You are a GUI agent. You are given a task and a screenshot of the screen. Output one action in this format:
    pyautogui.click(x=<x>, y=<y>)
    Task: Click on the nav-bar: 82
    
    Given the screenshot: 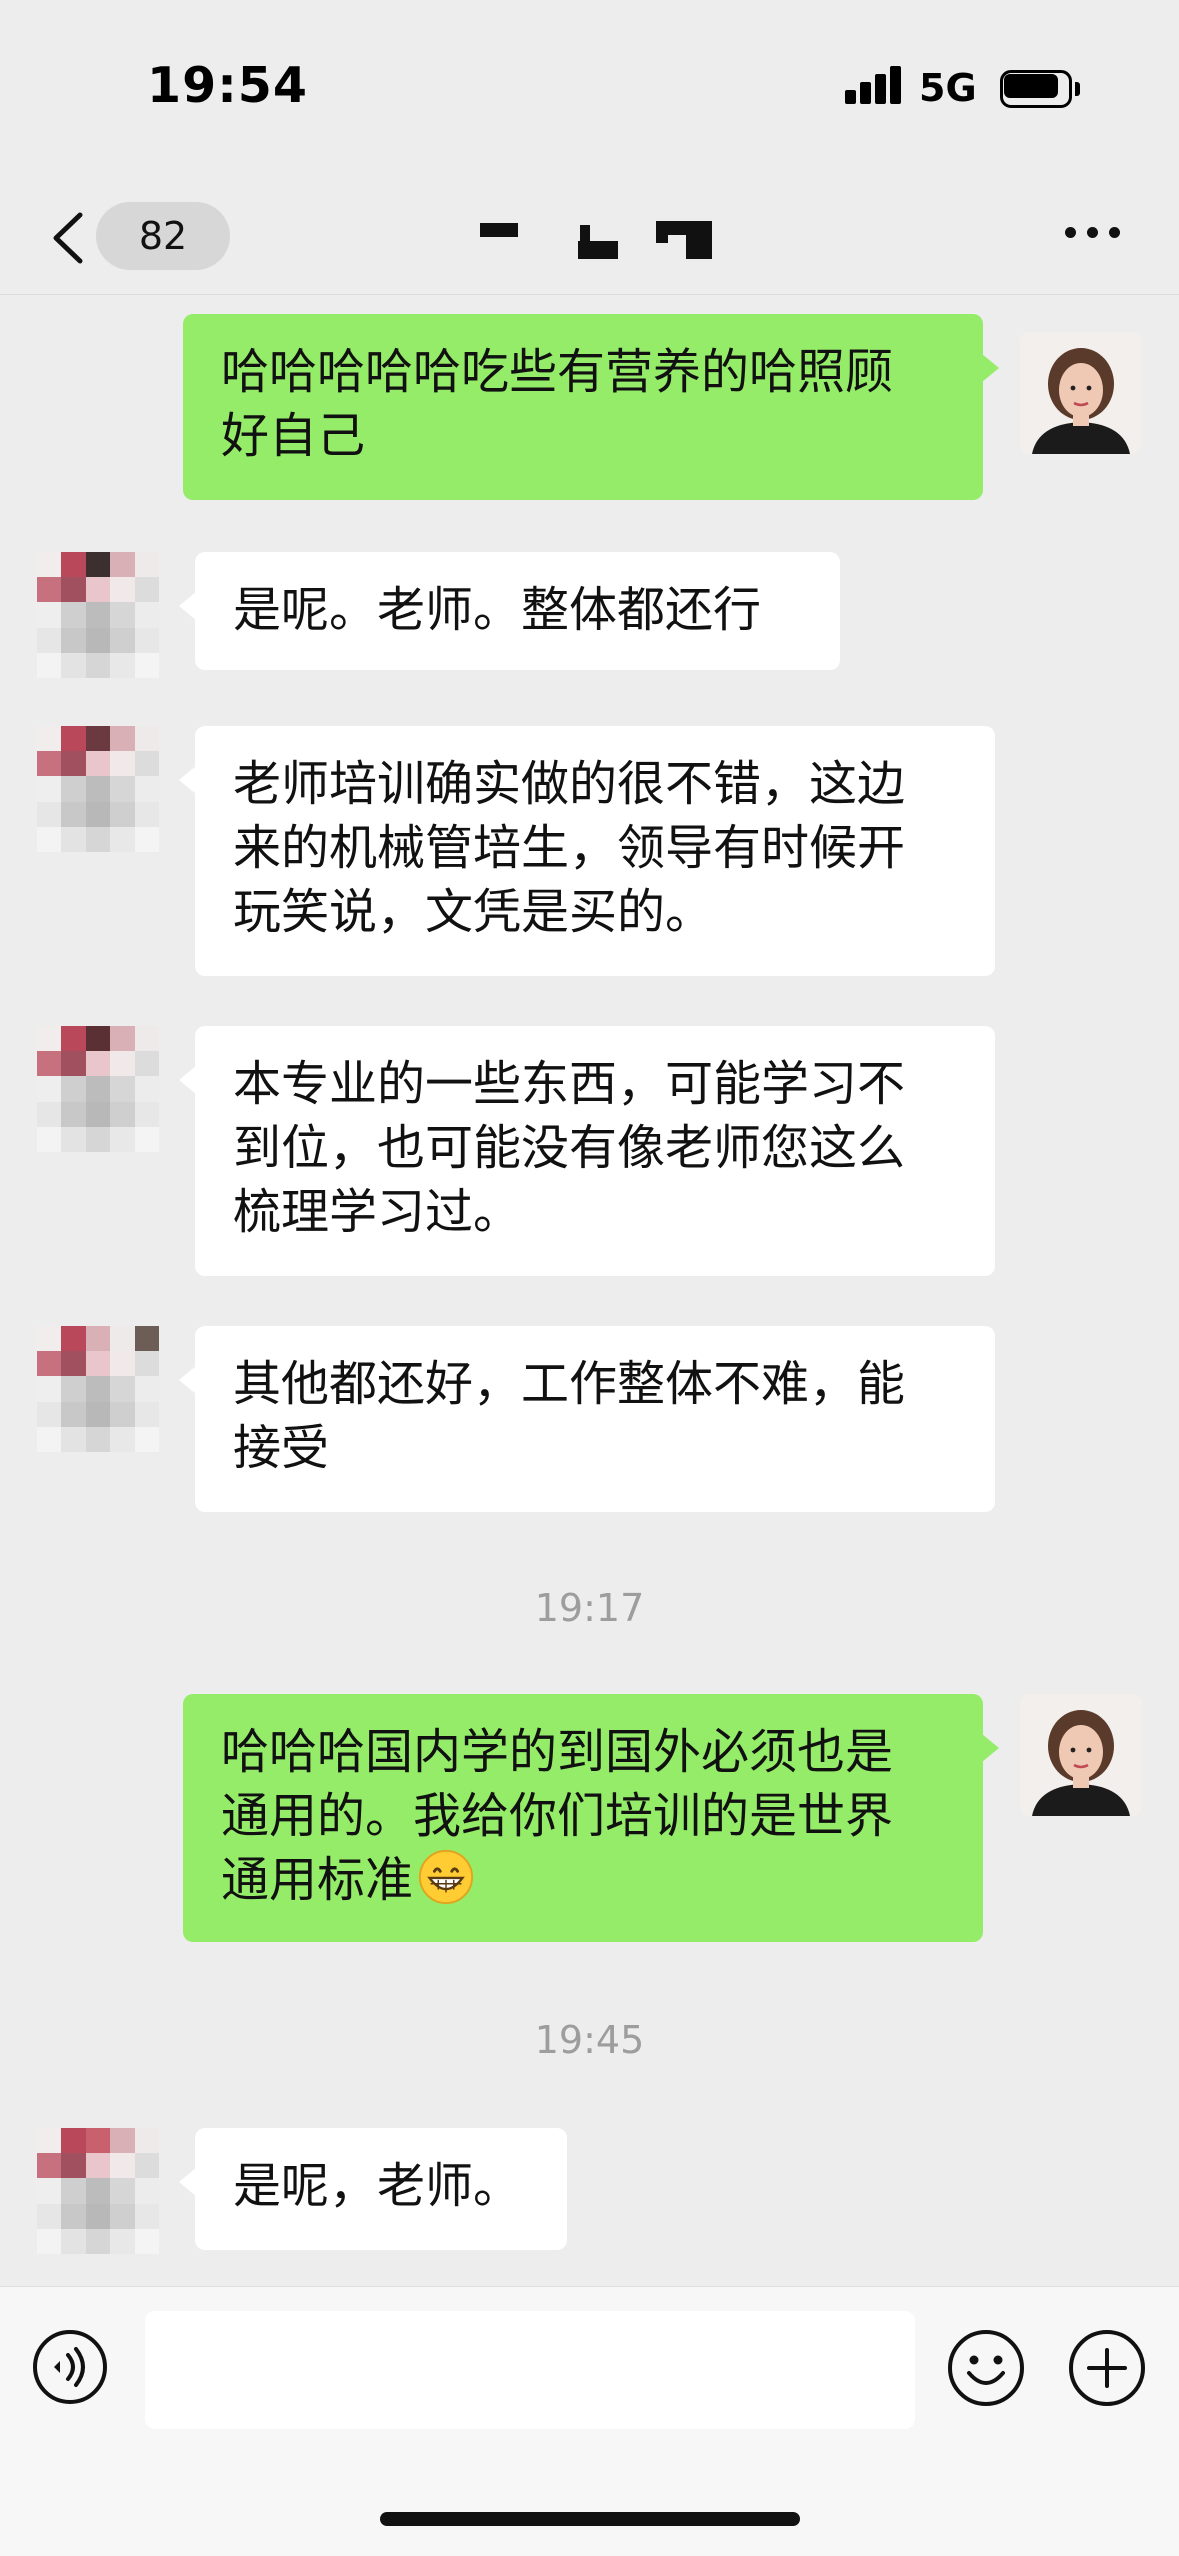 What is the action you would take?
    pyautogui.click(x=589, y=235)
    